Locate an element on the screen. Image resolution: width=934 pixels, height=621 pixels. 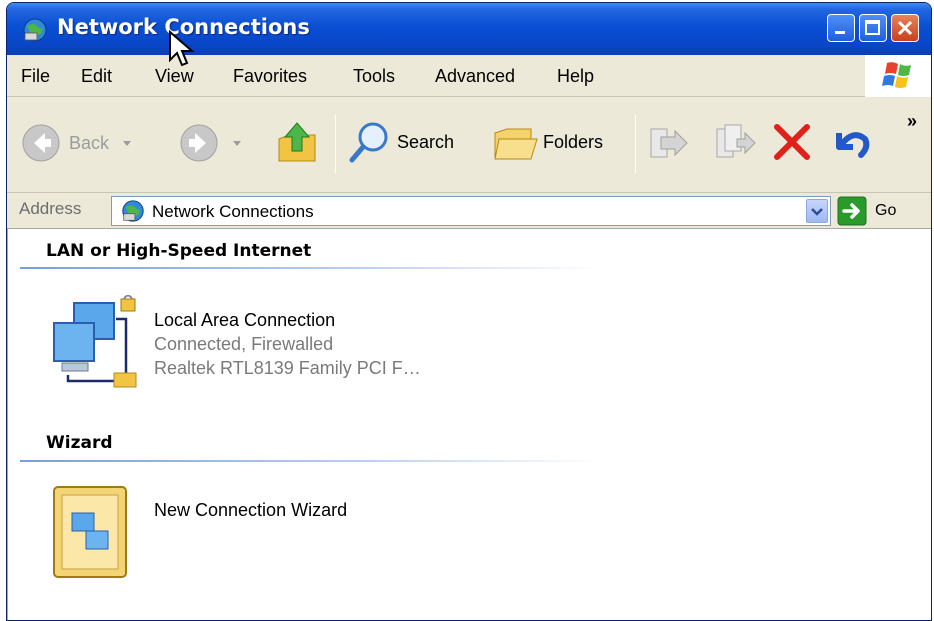
group-header-wizard: Wizard is located at coordinates (79, 443).